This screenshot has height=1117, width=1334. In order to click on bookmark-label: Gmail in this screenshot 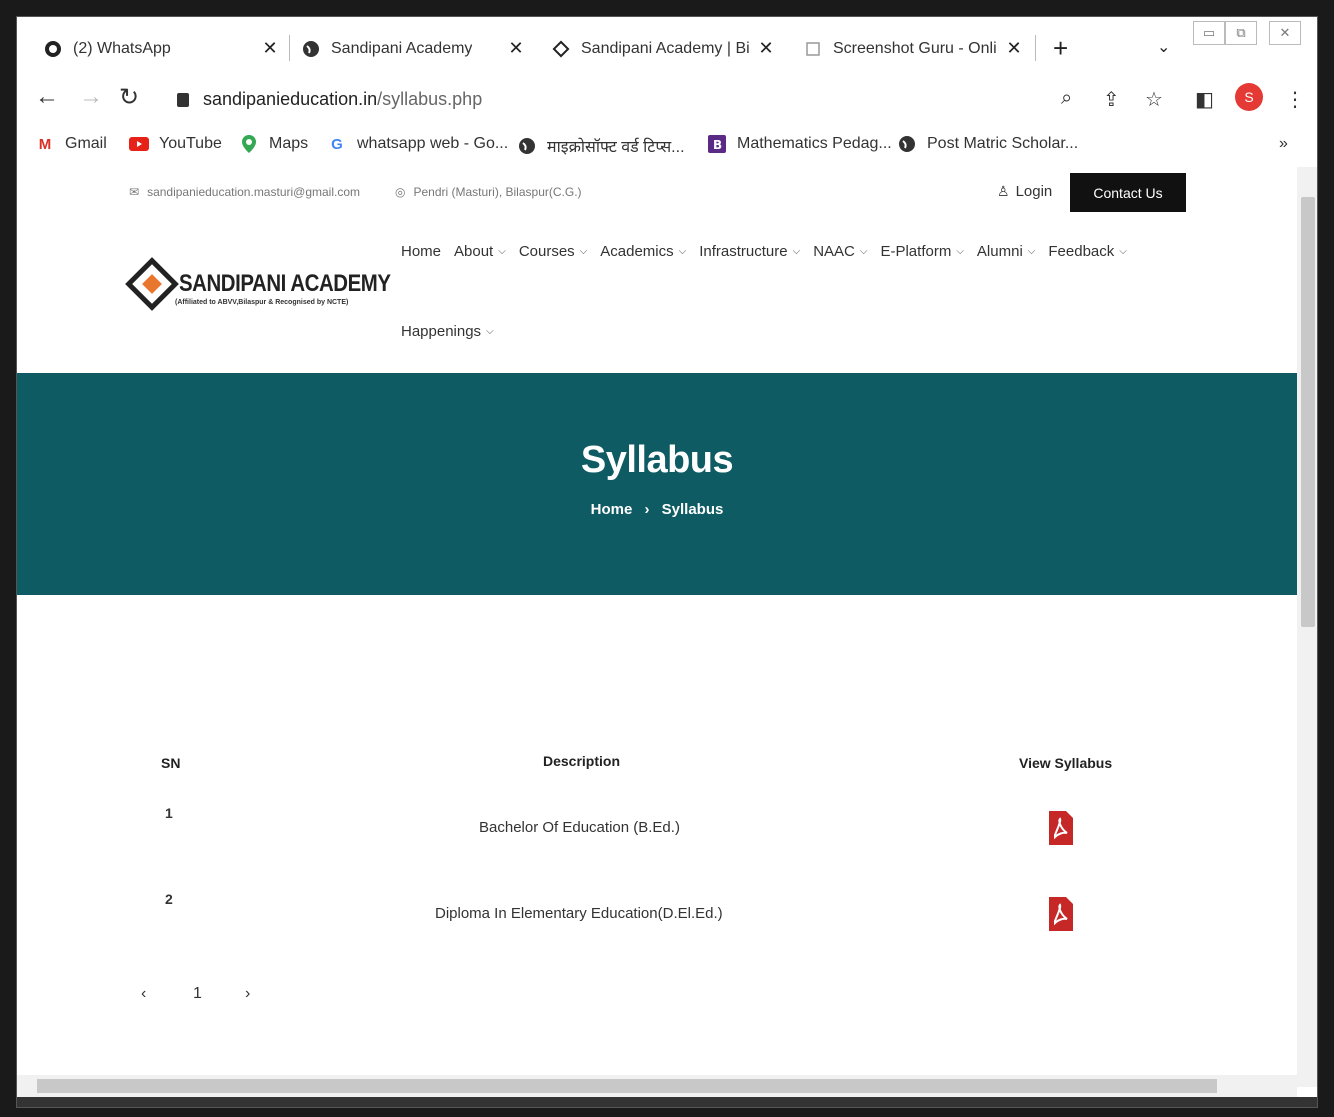, I will do `click(86, 143)`.